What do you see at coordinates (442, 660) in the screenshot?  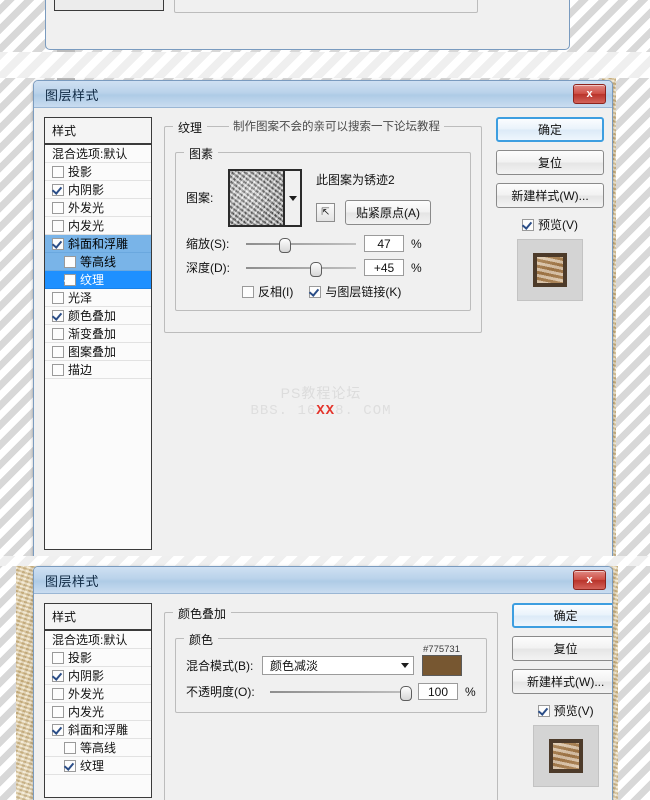 I see `overlay-color-swatch: #775731` at bounding box center [442, 660].